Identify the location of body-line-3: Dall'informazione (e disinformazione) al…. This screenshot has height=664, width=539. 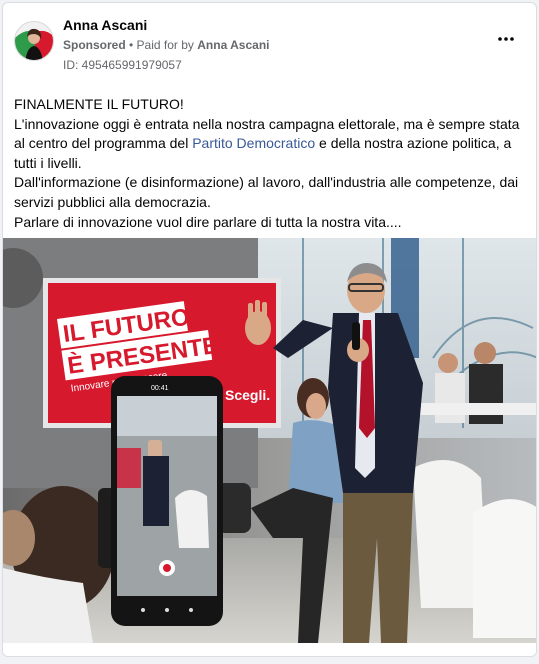
(266, 192).